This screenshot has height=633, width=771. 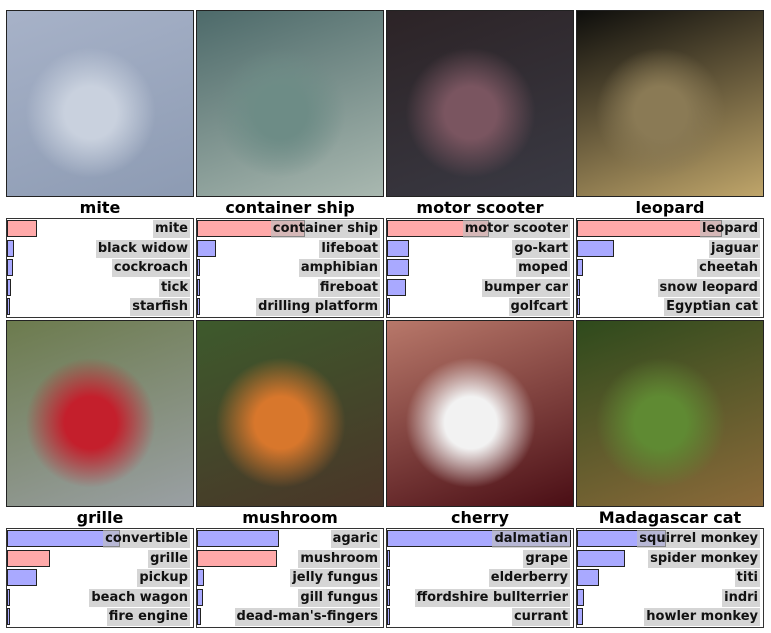 I want to click on prediction-row: fireboat, so click(x=290, y=288).